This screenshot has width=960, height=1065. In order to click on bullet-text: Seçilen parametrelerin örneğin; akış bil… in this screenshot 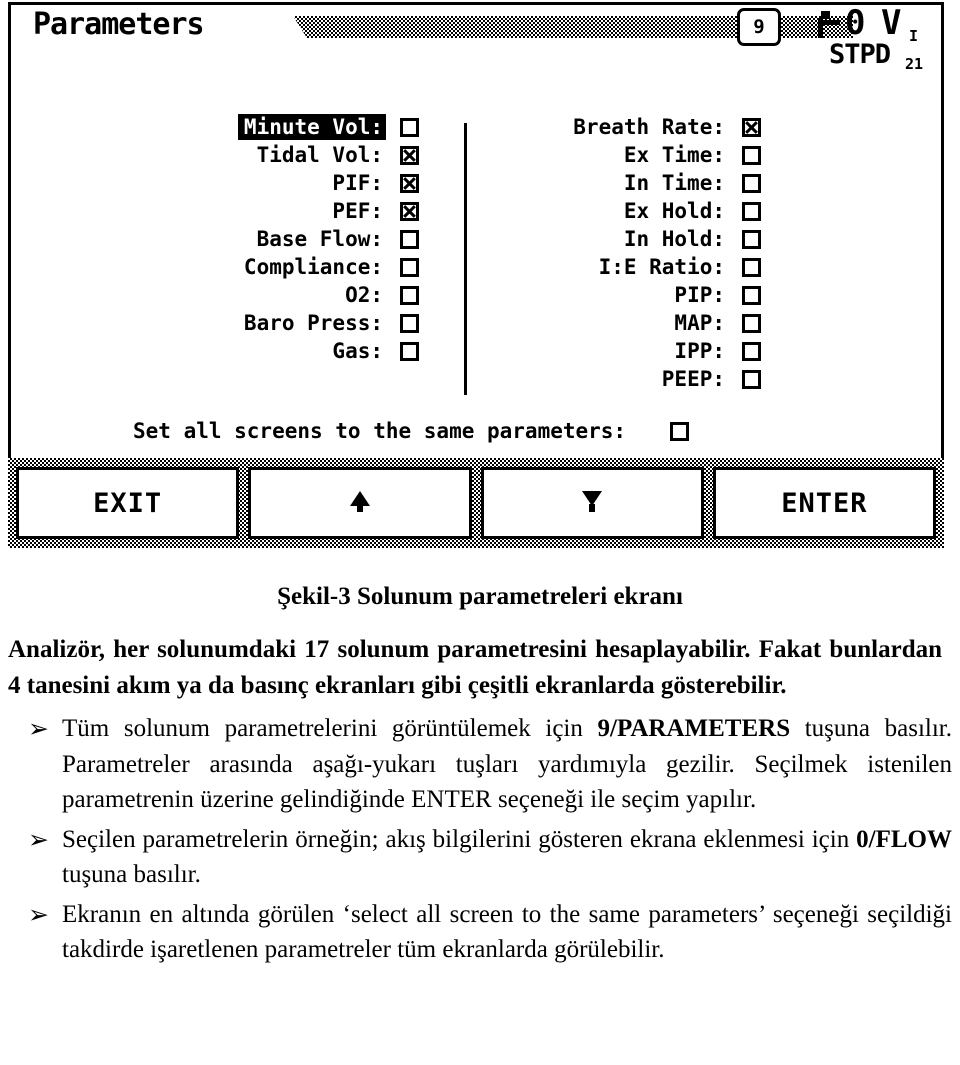, I will do `click(459, 839)`.